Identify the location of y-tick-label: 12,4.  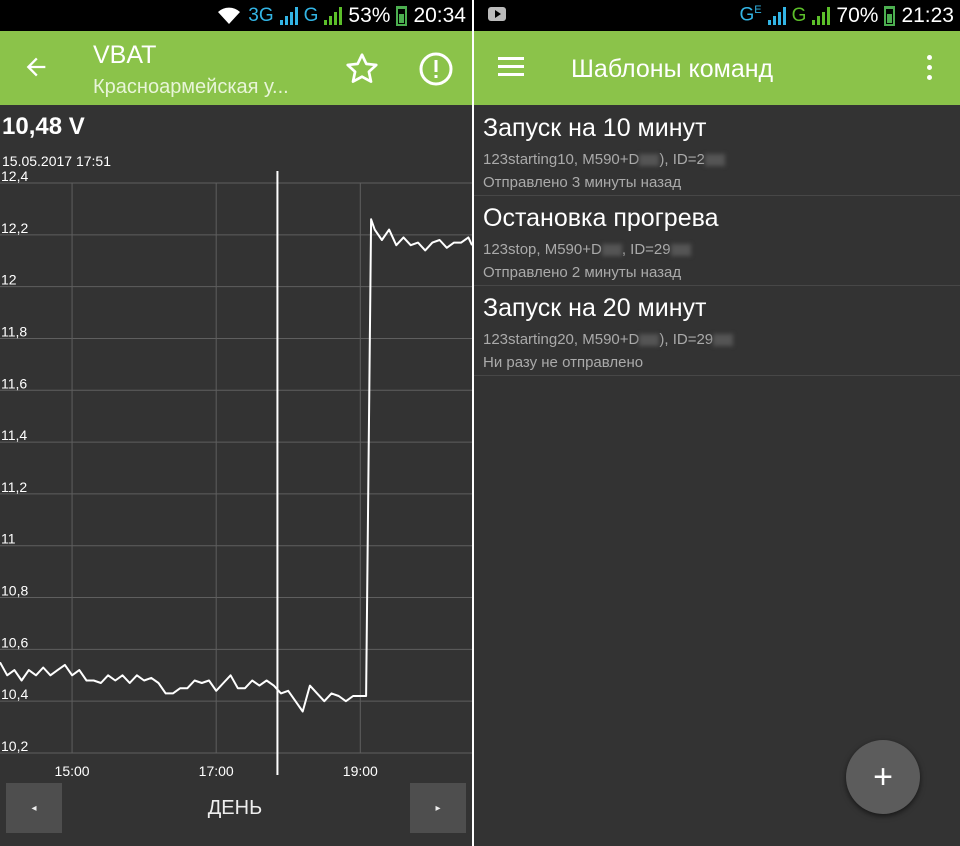
(14, 176).